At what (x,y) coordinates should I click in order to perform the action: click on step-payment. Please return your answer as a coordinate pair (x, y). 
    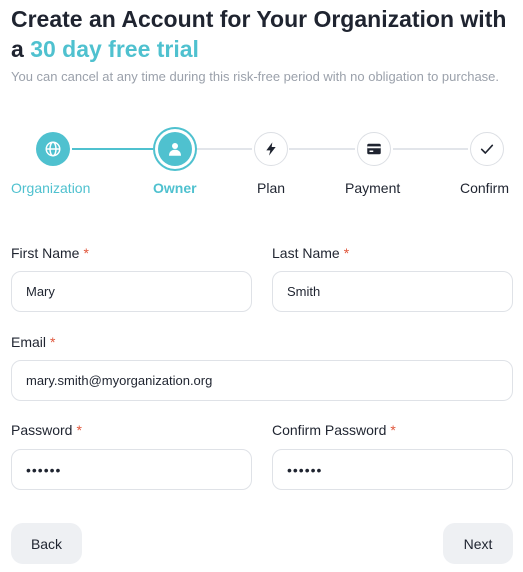
    Looking at the image, I should click on (374, 149).